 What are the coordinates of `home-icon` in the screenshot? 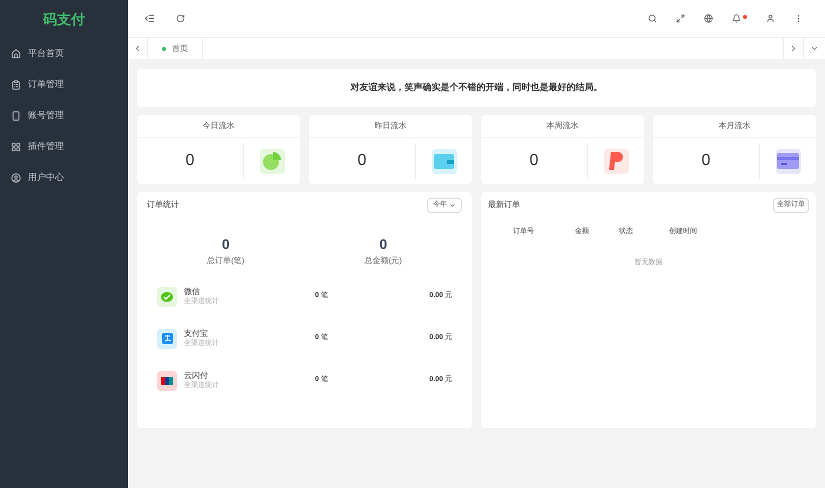 It's located at (16, 53).